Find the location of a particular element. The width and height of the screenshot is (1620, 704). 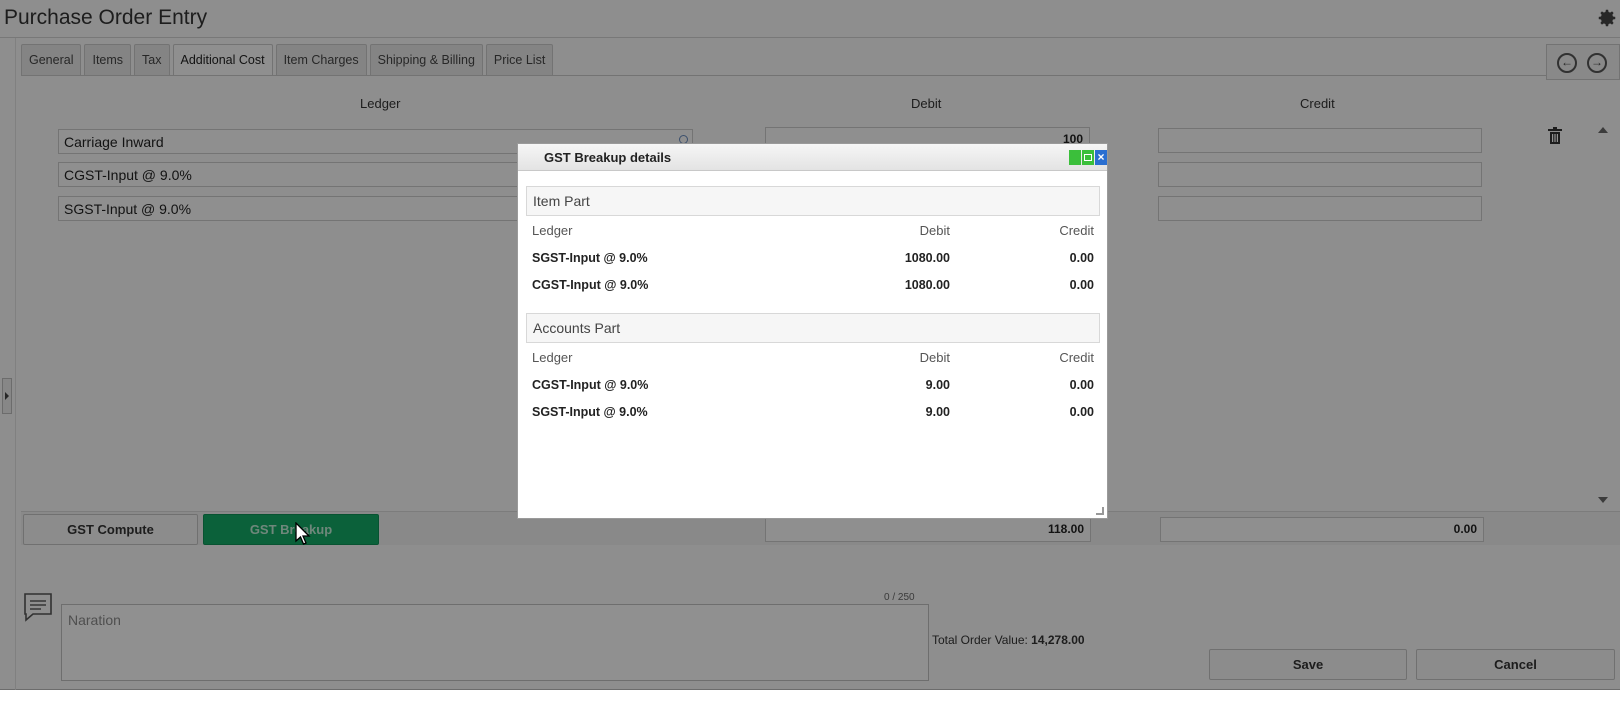

item-part-header-row: Ledger Debit Credit is located at coordinates (813, 233).